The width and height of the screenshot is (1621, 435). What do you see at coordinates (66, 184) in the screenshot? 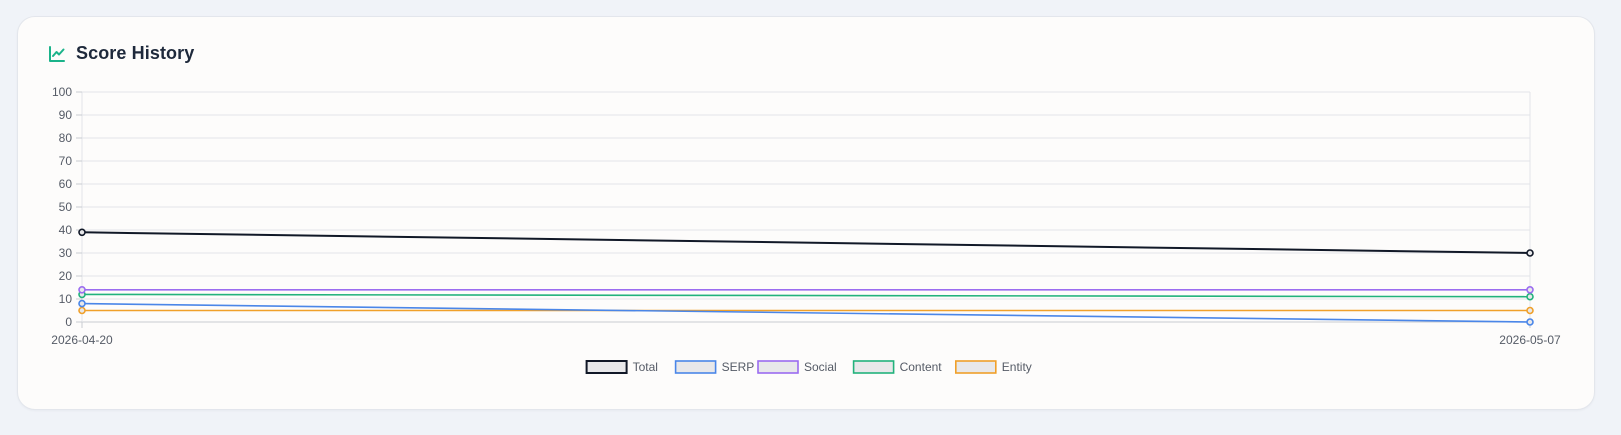
I see `y-tick-label: 60` at bounding box center [66, 184].